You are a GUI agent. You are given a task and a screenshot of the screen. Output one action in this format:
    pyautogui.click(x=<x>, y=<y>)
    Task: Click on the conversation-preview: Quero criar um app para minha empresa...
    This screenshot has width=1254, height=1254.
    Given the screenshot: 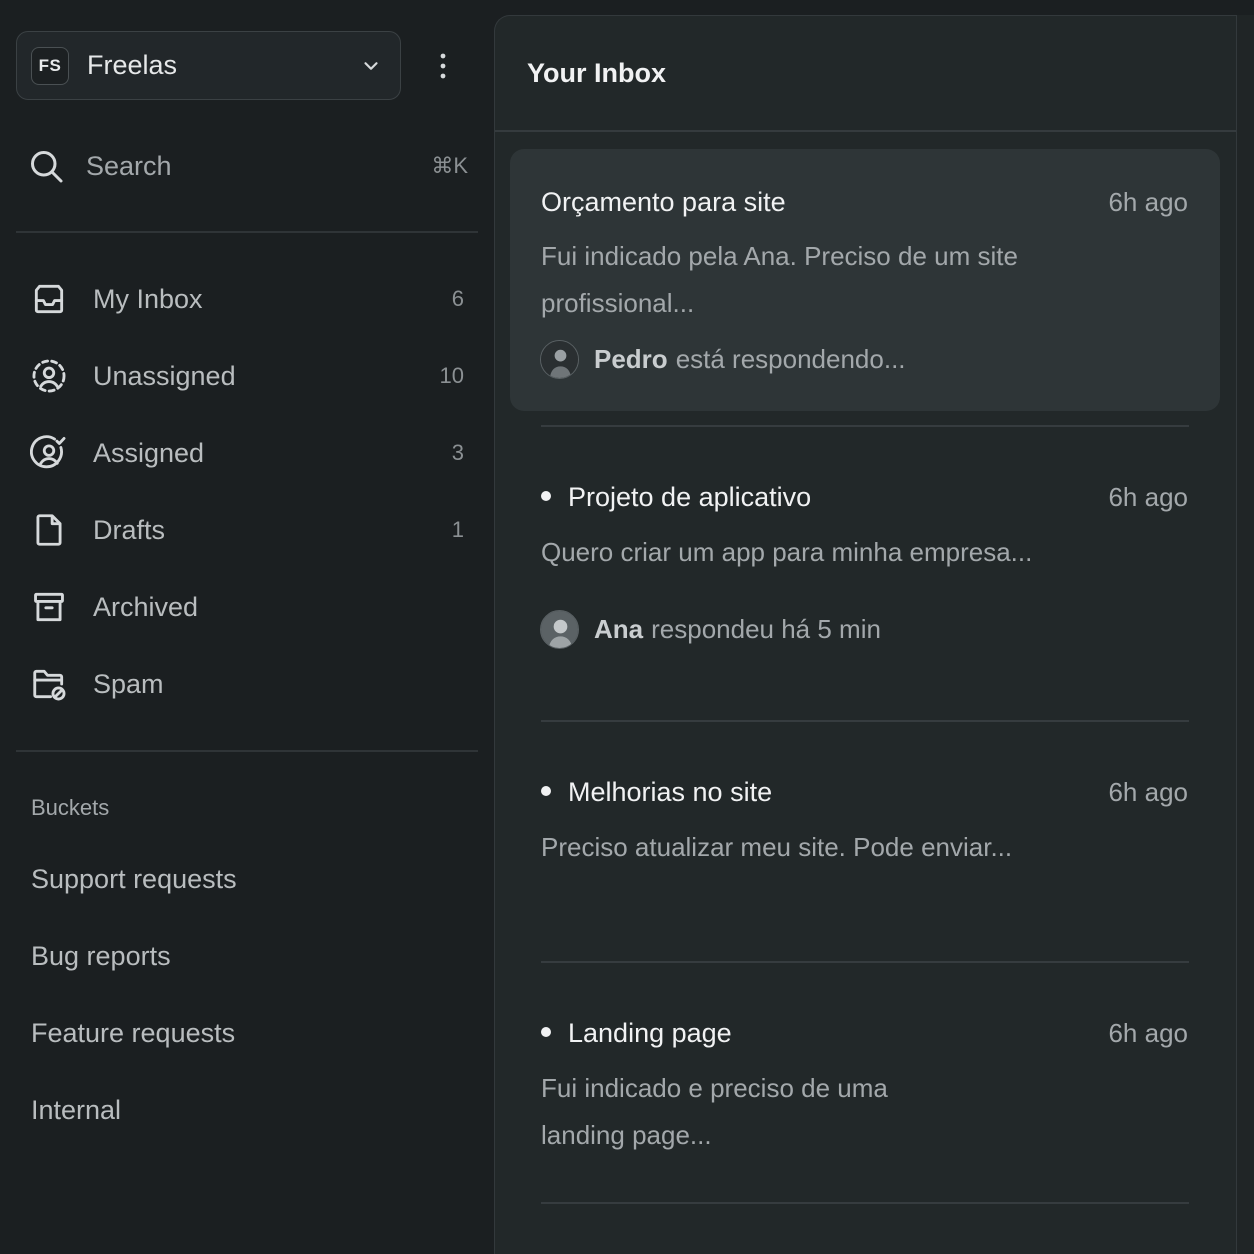 What is the action you would take?
    pyautogui.click(x=787, y=552)
    